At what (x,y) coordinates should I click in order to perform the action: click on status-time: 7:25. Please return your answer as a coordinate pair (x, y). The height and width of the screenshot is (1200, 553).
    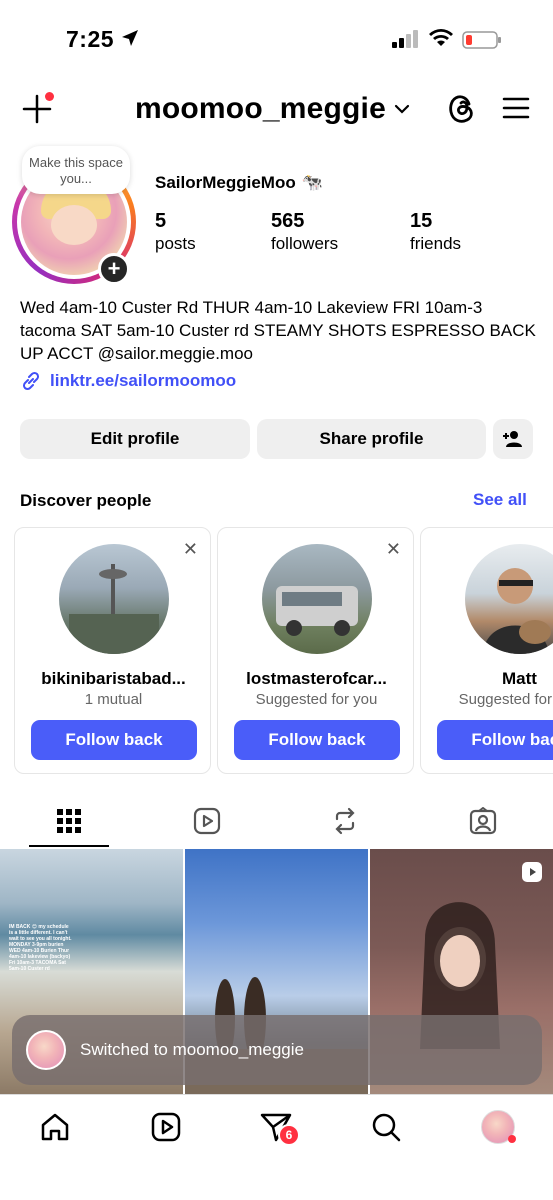
    Looking at the image, I should click on (90, 39).